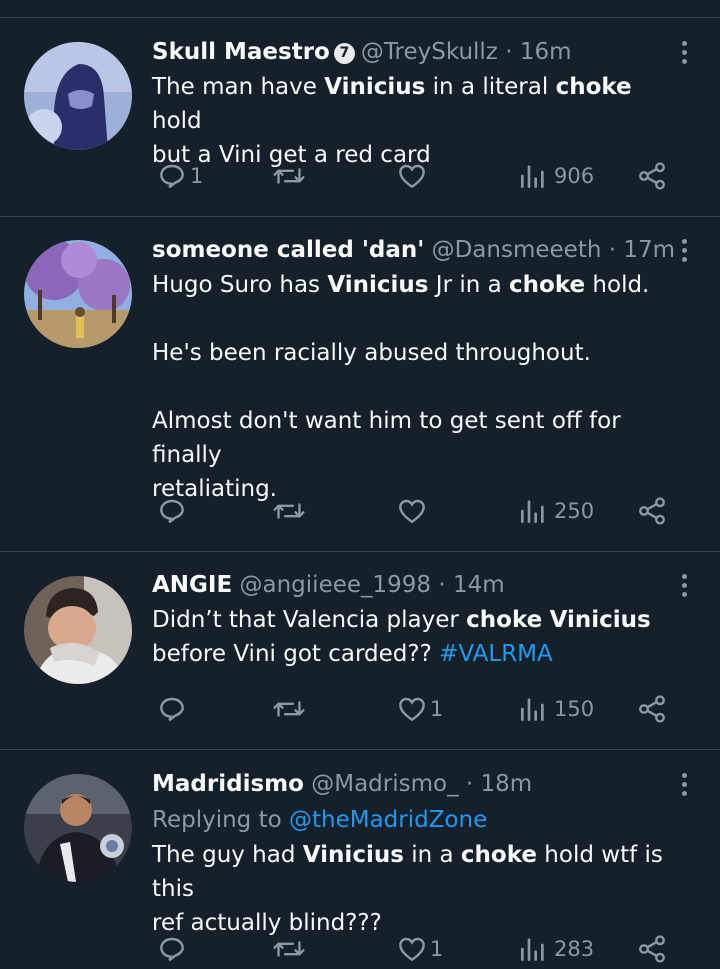 Image resolution: width=720 pixels, height=969 pixels. I want to click on views-count: 150, so click(574, 709).